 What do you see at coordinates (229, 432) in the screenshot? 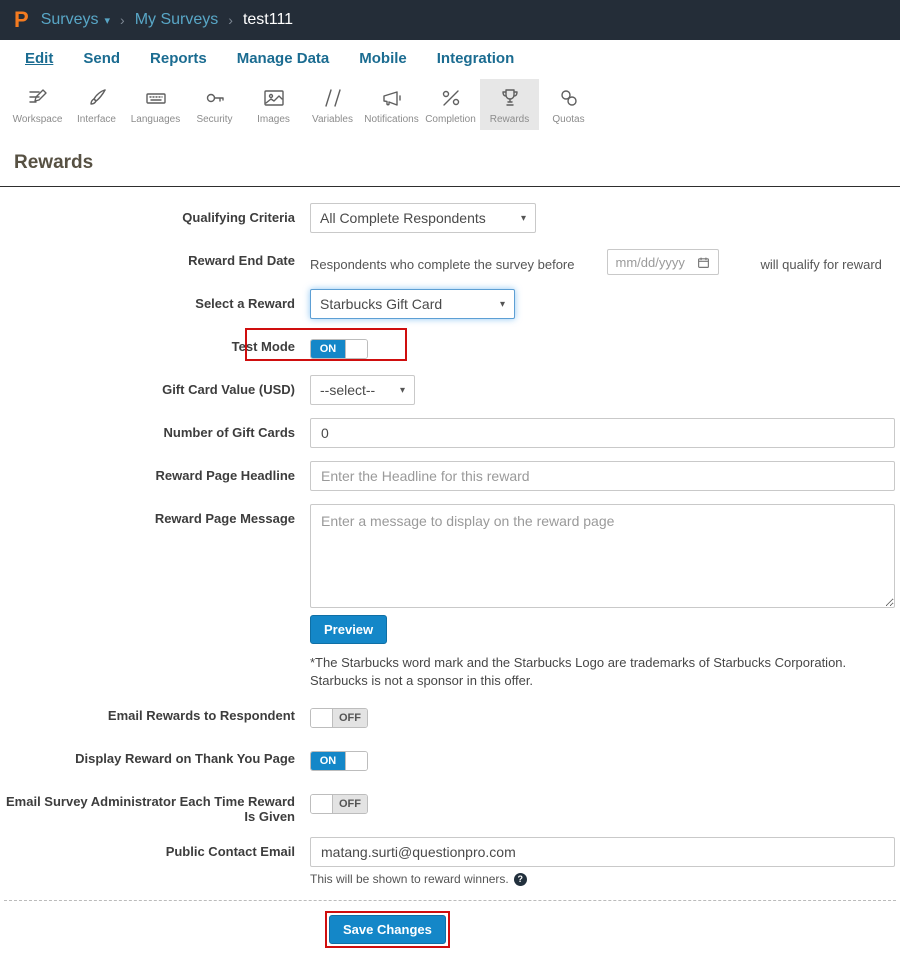
I see `field-label: Number of Gift Cards` at bounding box center [229, 432].